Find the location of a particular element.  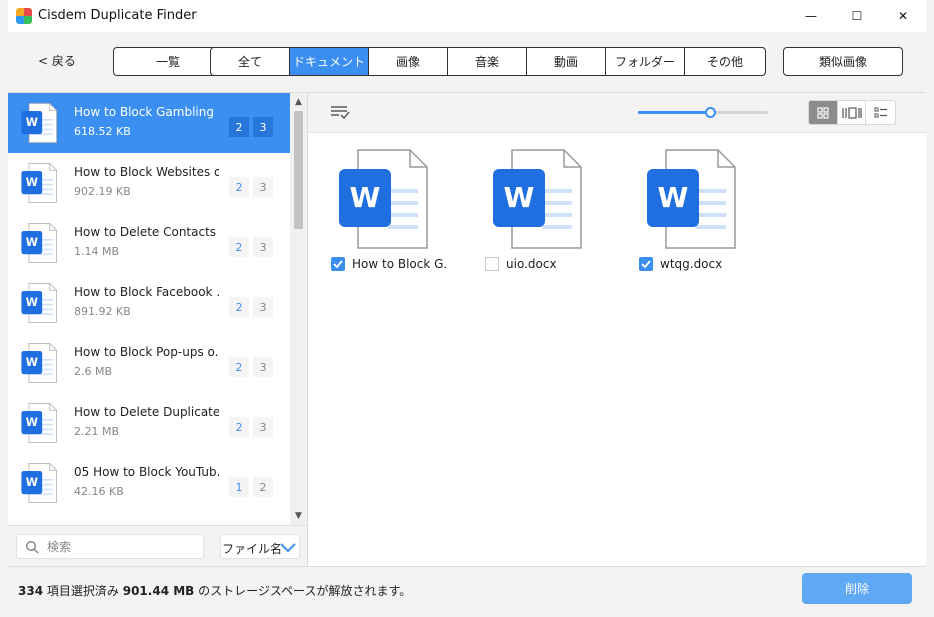

similar-images-button: 類似画像 is located at coordinates (843, 61).